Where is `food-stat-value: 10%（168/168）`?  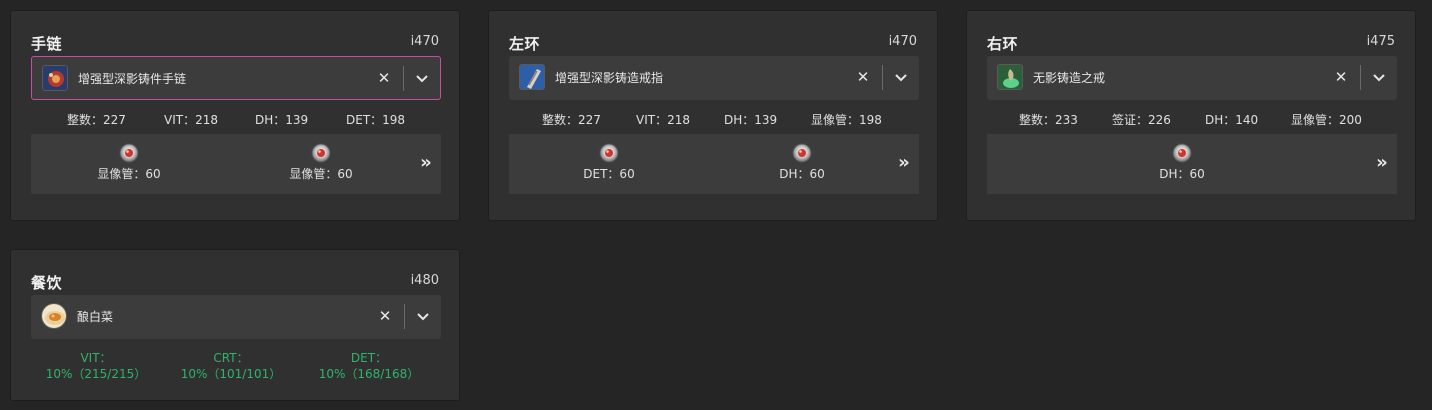
food-stat-value: 10%（168/168） is located at coordinates (369, 374).